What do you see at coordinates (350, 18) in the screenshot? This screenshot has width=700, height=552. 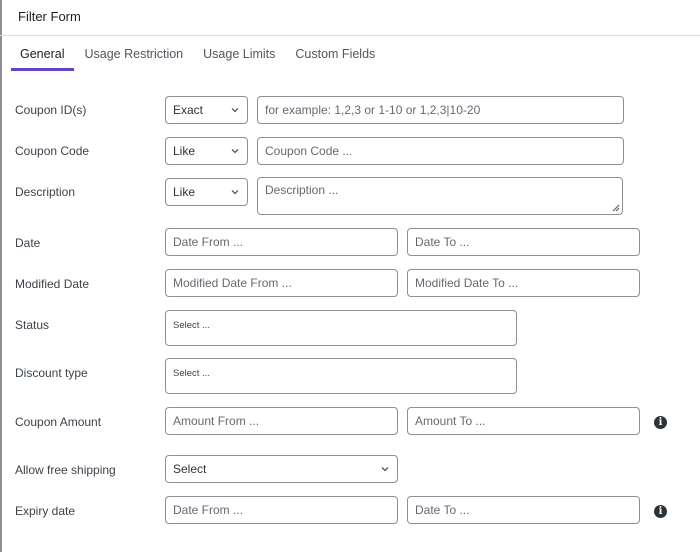 I see `form-header: Filter Form` at bounding box center [350, 18].